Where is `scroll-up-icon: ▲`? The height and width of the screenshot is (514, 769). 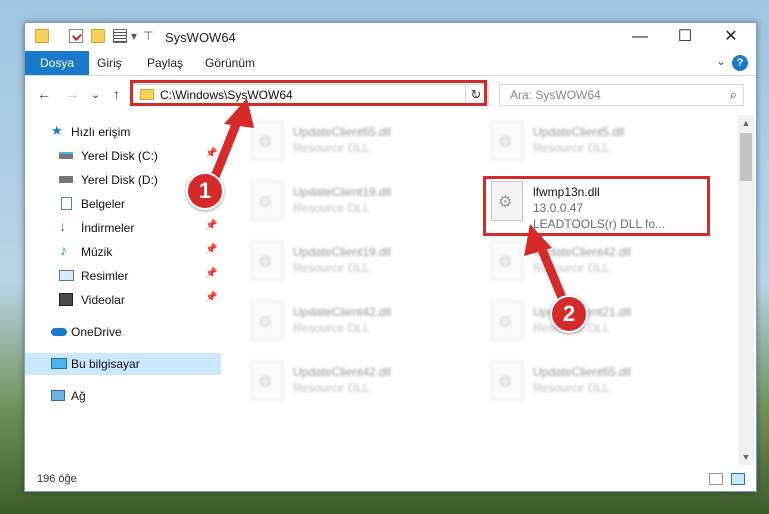
scroll-up-icon: ▲ is located at coordinates (746, 123).